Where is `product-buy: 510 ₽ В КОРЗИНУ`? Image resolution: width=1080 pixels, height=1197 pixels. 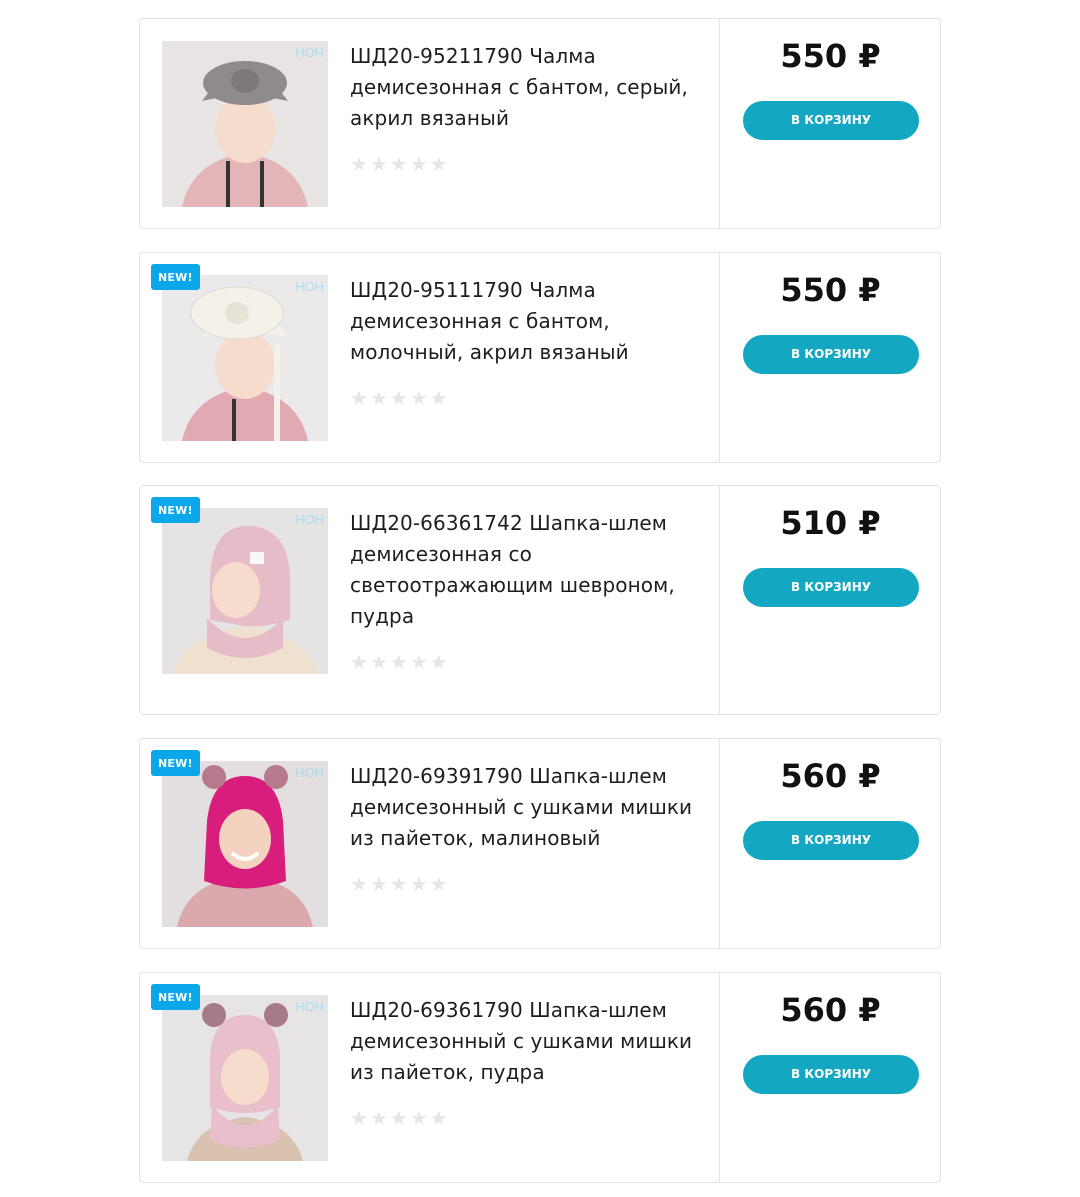
product-buy: 510 ₽ В КОРЗИНУ is located at coordinates (830, 600).